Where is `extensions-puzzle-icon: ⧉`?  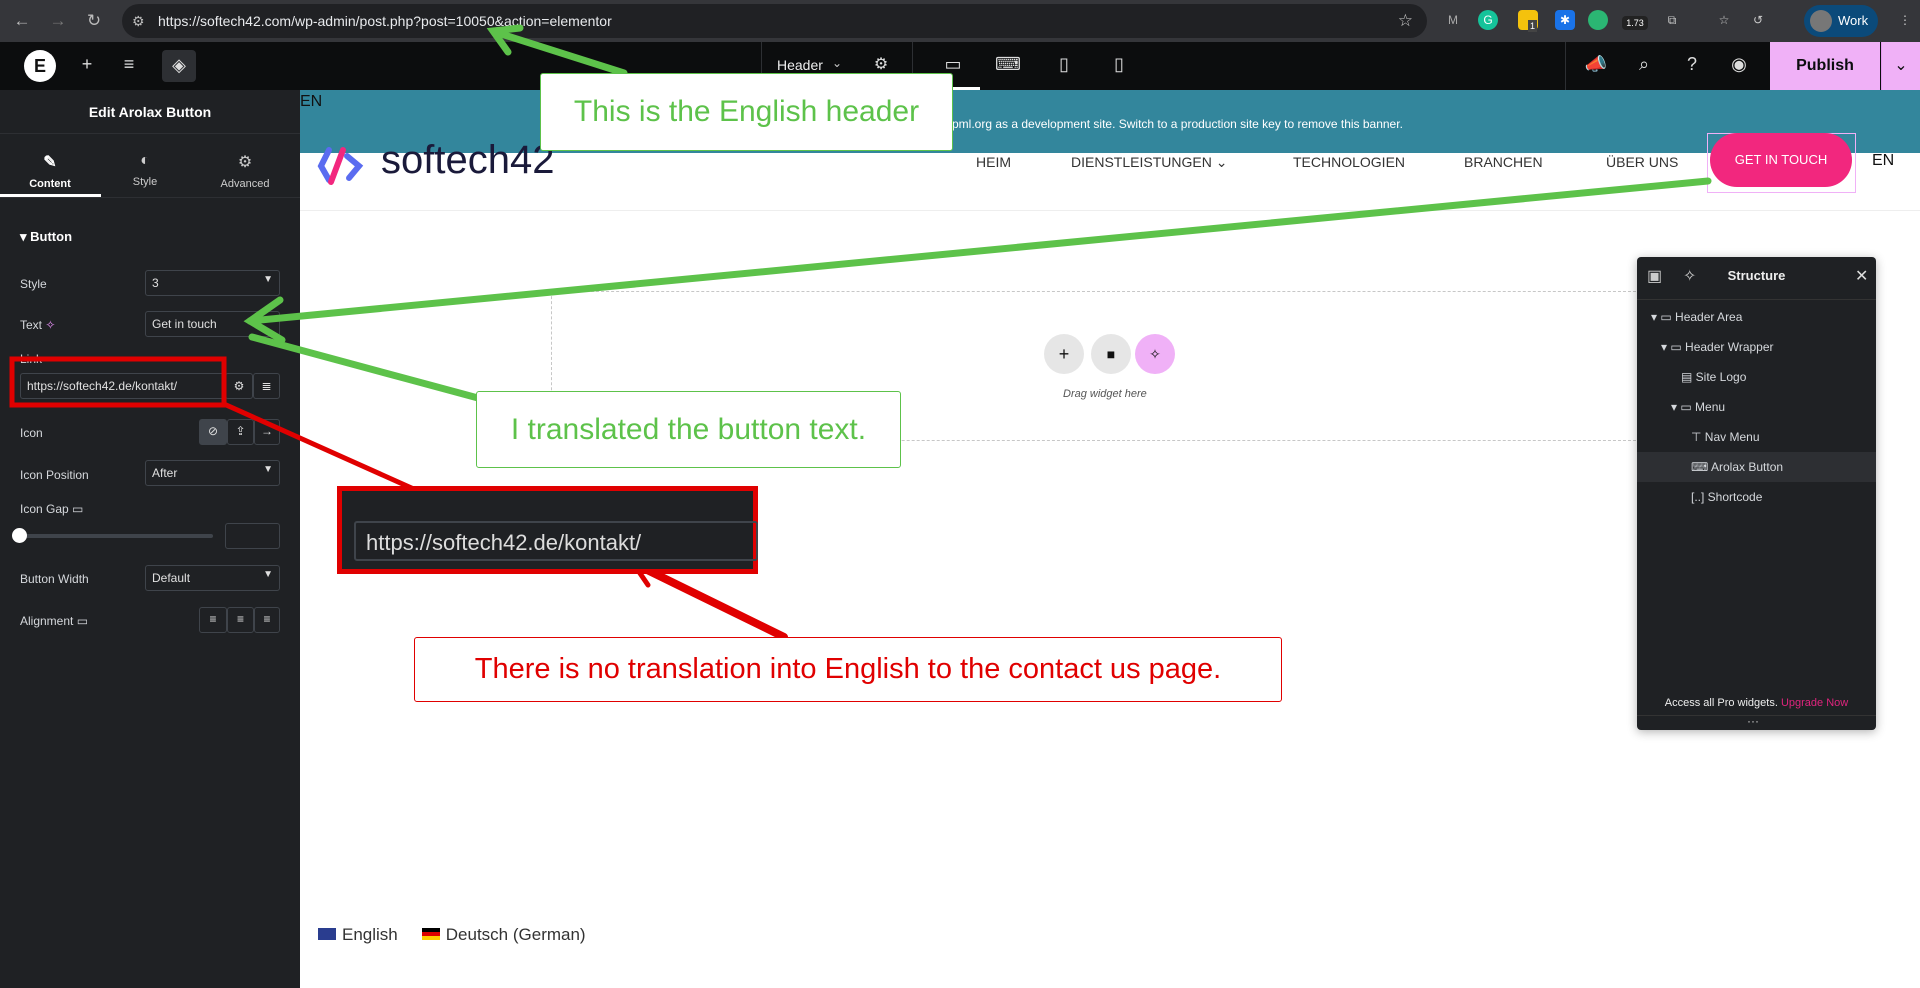
extensions-puzzle-icon: ⧉ is located at coordinates (1672, 20).